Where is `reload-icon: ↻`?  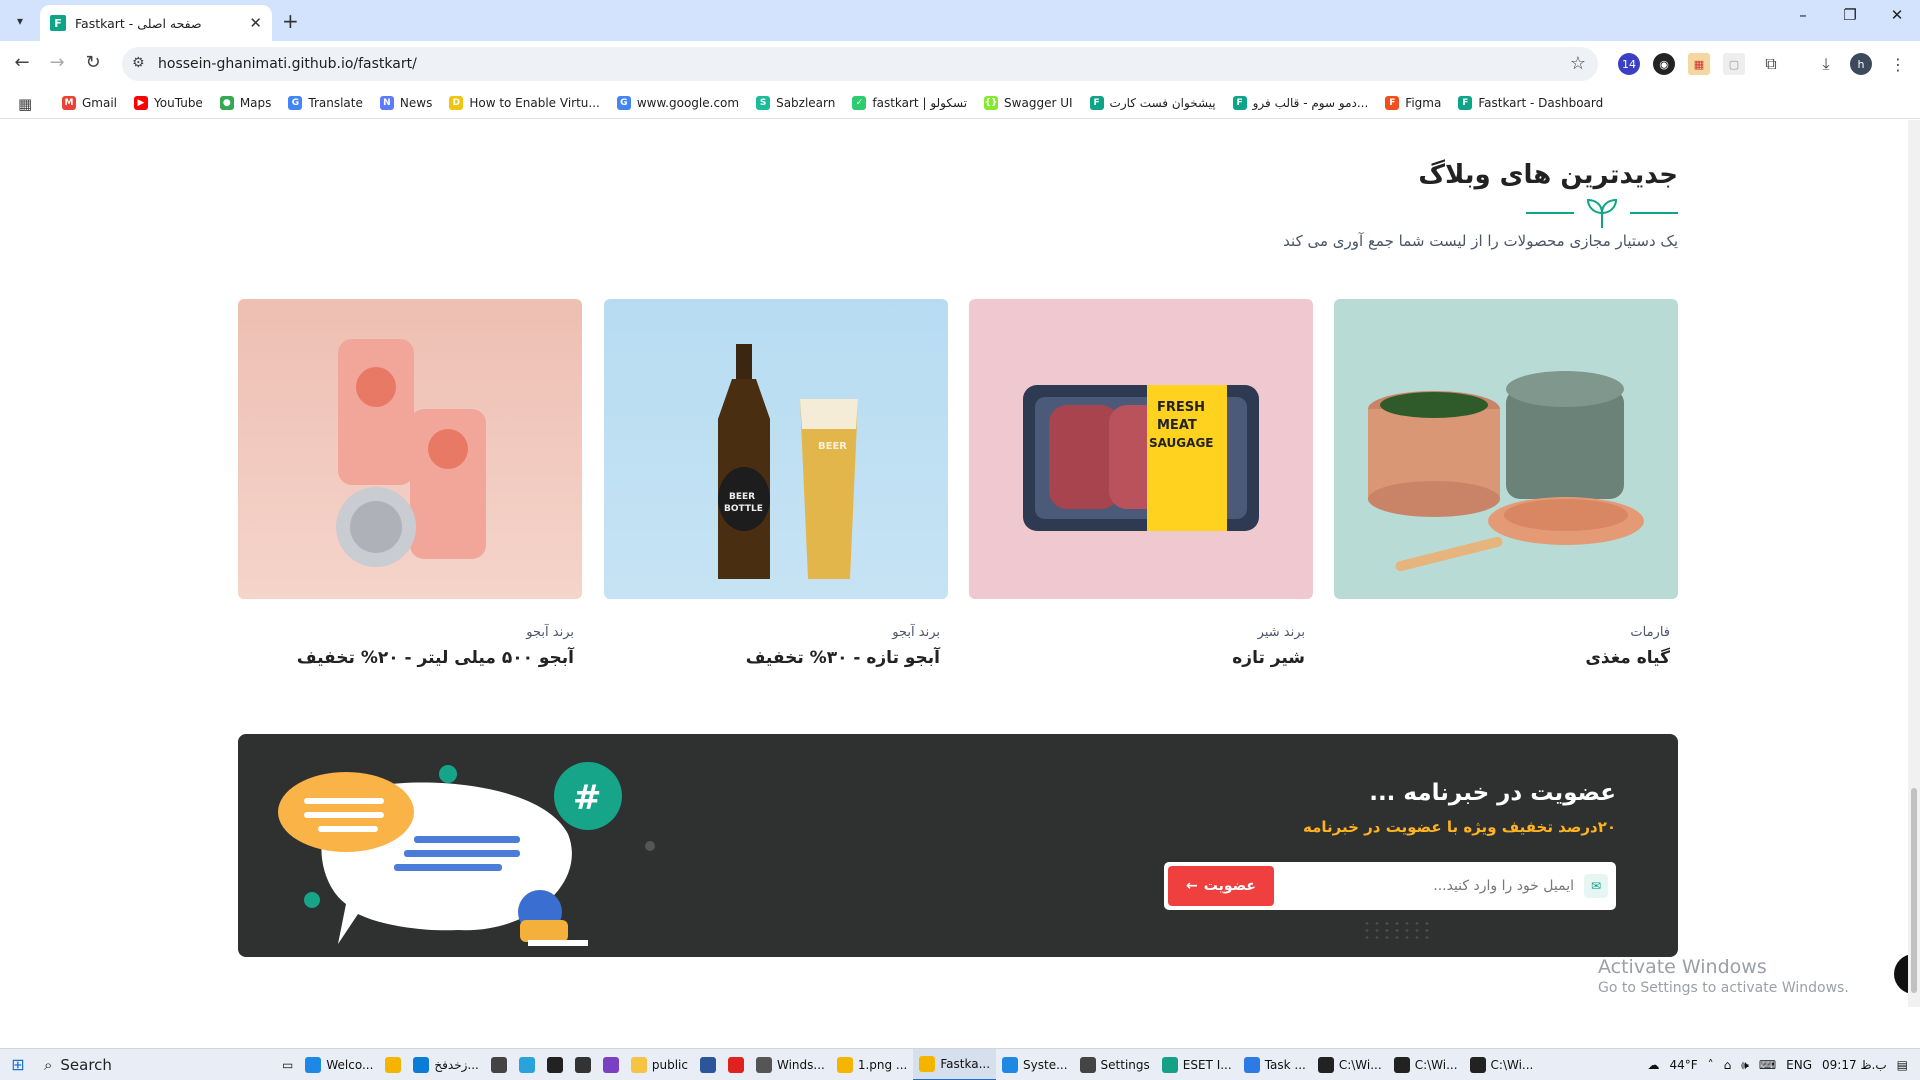
reload-icon: ↻ is located at coordinates (93, 62).